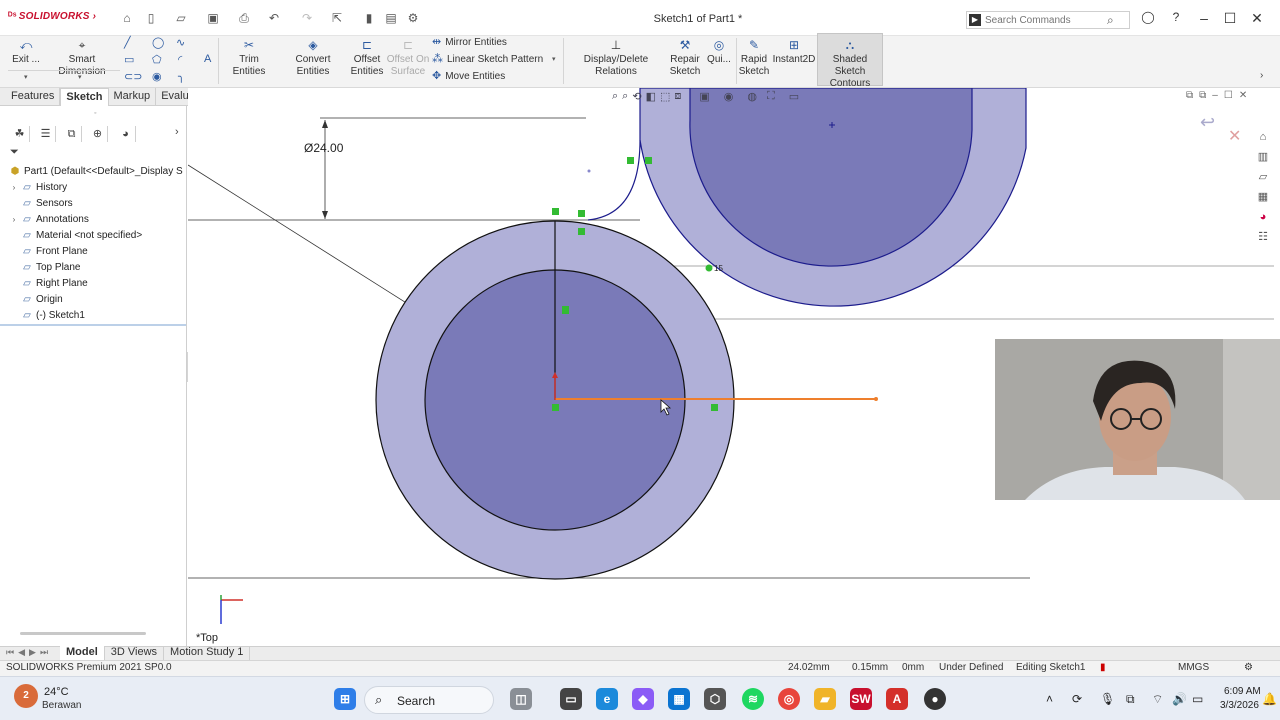 The height and width of the screenshot is (720, 1280). I want to click on mirror-entities-button: ⇹ Mirror Entities, so click(469, 42).